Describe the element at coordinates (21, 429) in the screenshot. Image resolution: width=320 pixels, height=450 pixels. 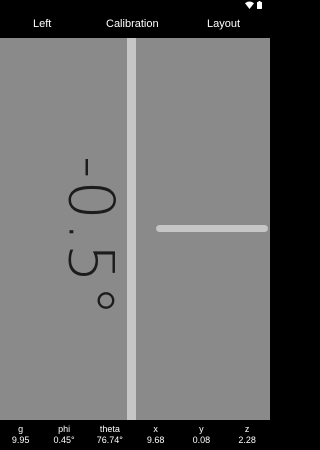
I see `stat-g-label: g` at that location.